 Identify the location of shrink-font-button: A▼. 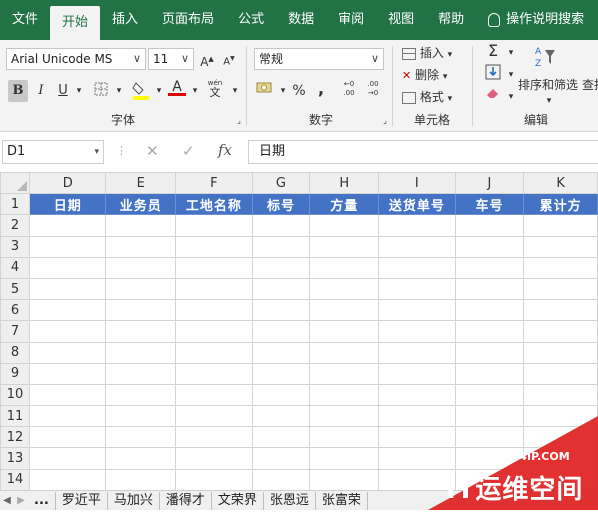
(229, 59).